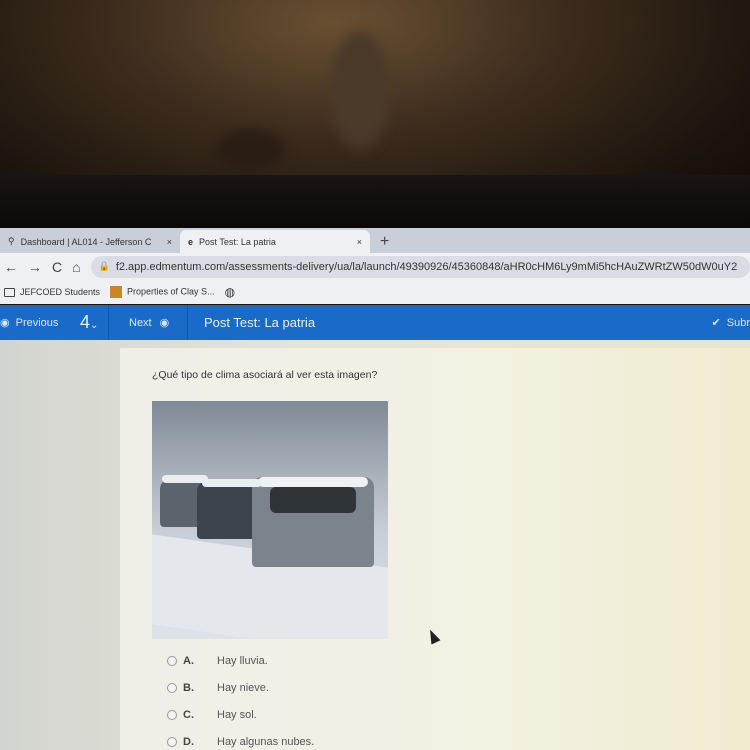 The height and width of the screenshot is (750, 750). Describe the element at coordinates (237, 715) in the screenshot. I see `option-text: Hay sol.` at that location.